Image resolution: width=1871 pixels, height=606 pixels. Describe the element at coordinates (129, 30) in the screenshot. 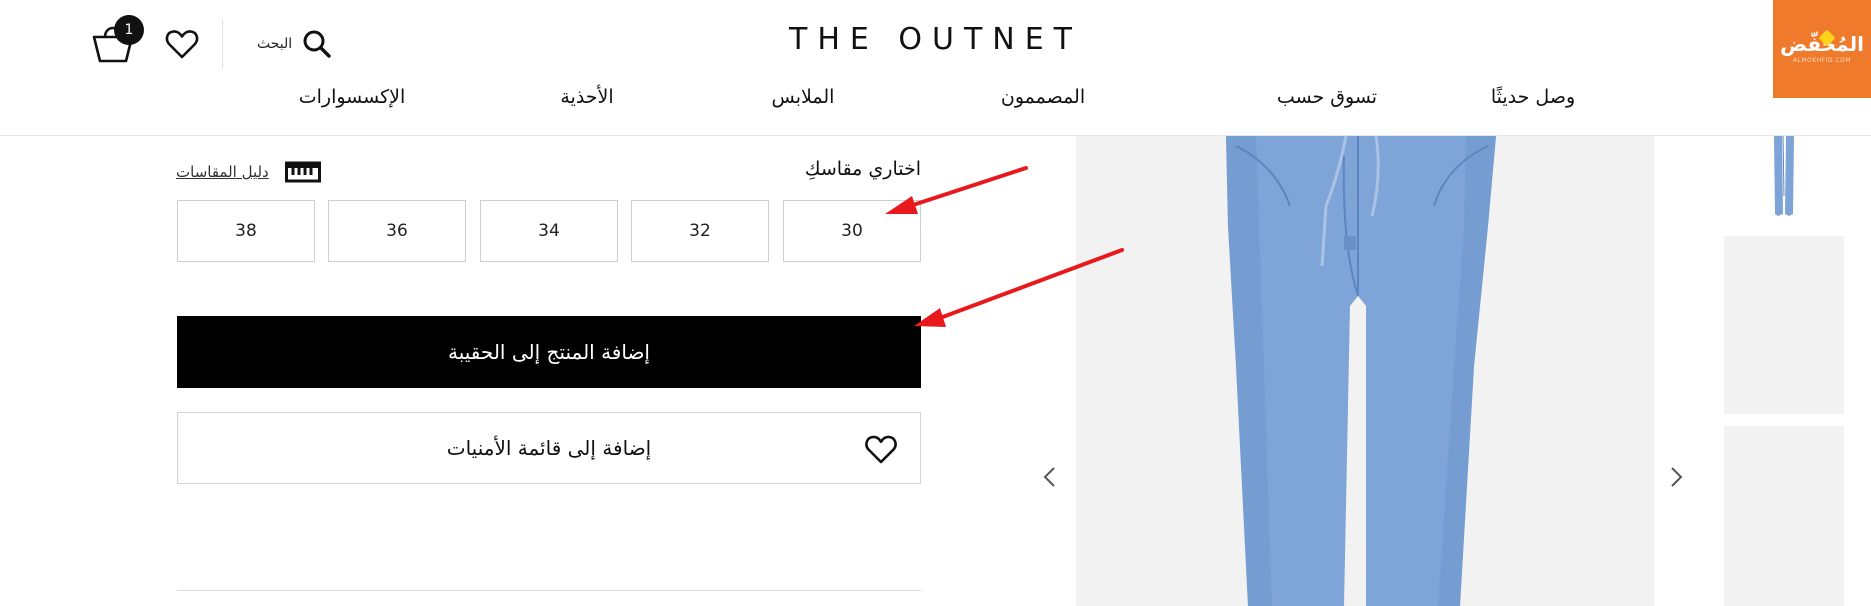

I see `bag-count-badge: 1` at that location.